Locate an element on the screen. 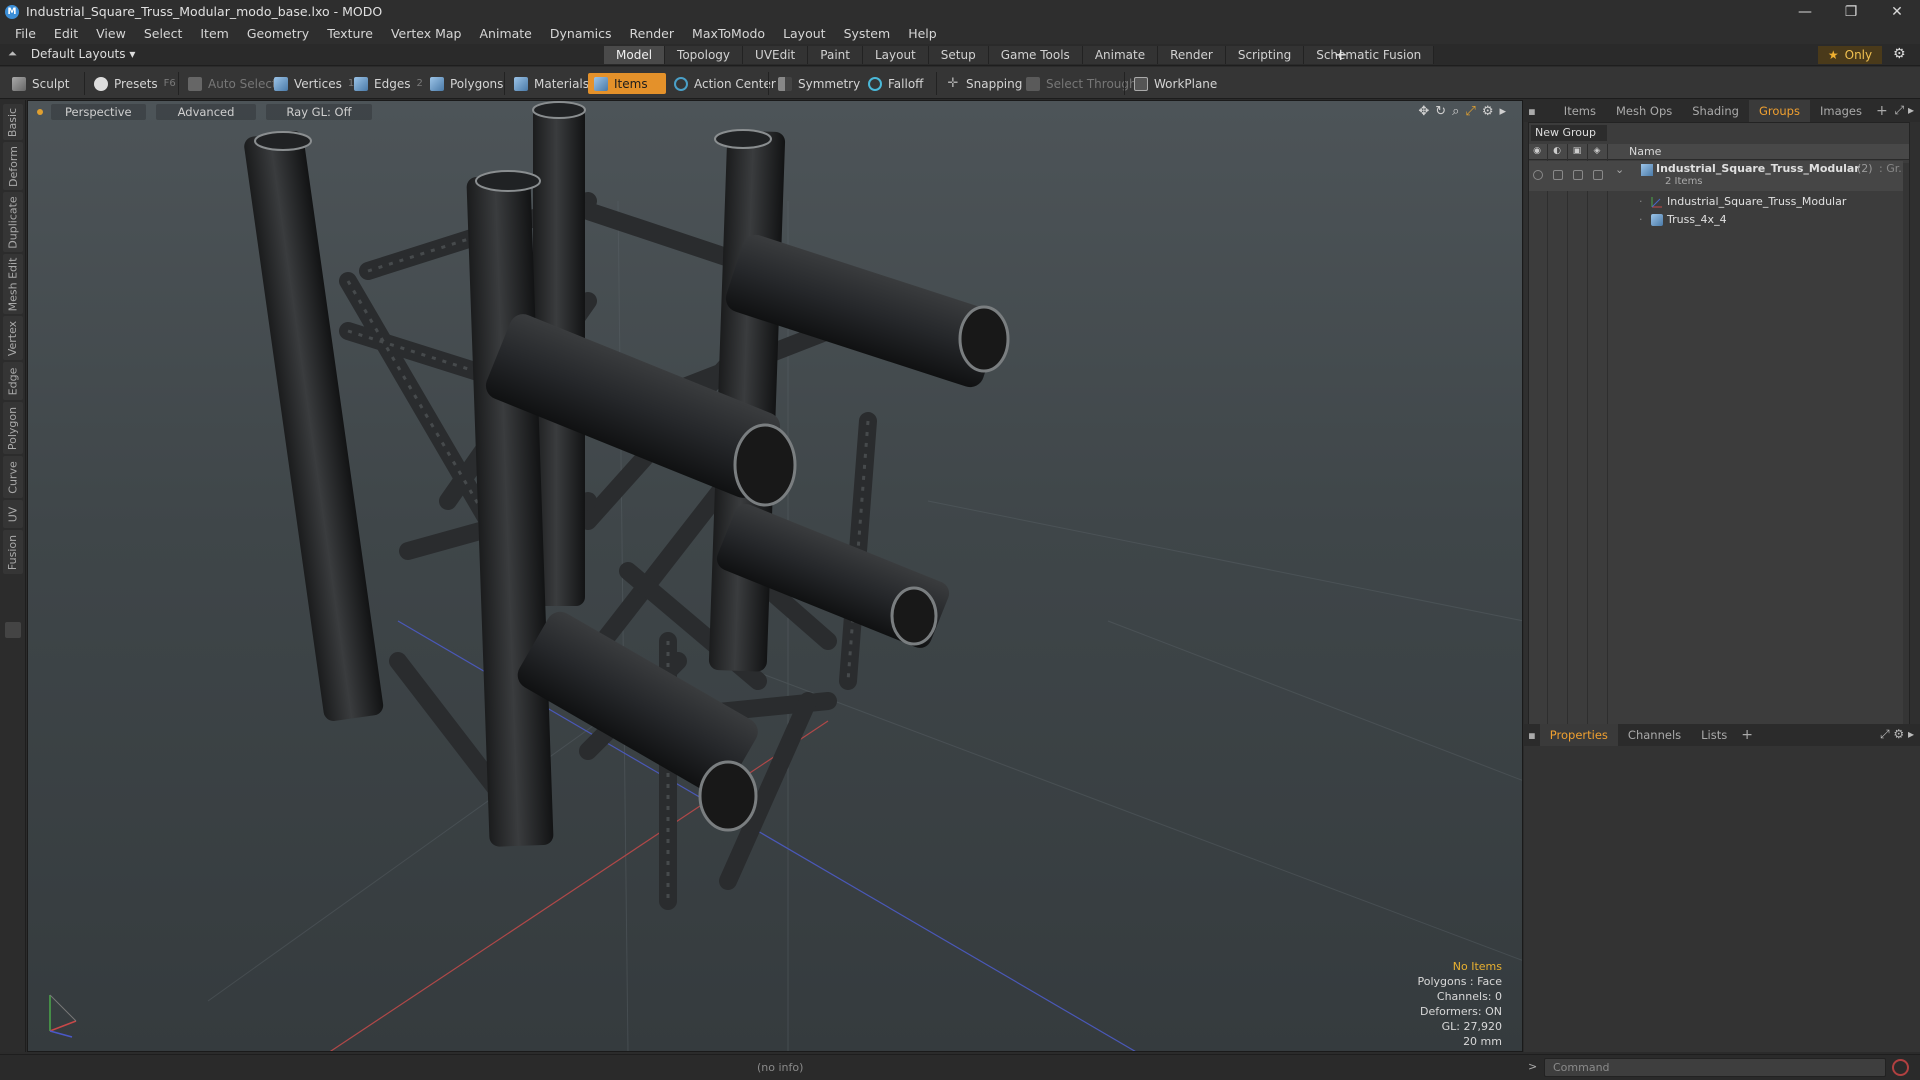 Image resolution: width=1920 pixels, height=1080 pixels. tab-layout: Layout is located at coordinates (895, 55).